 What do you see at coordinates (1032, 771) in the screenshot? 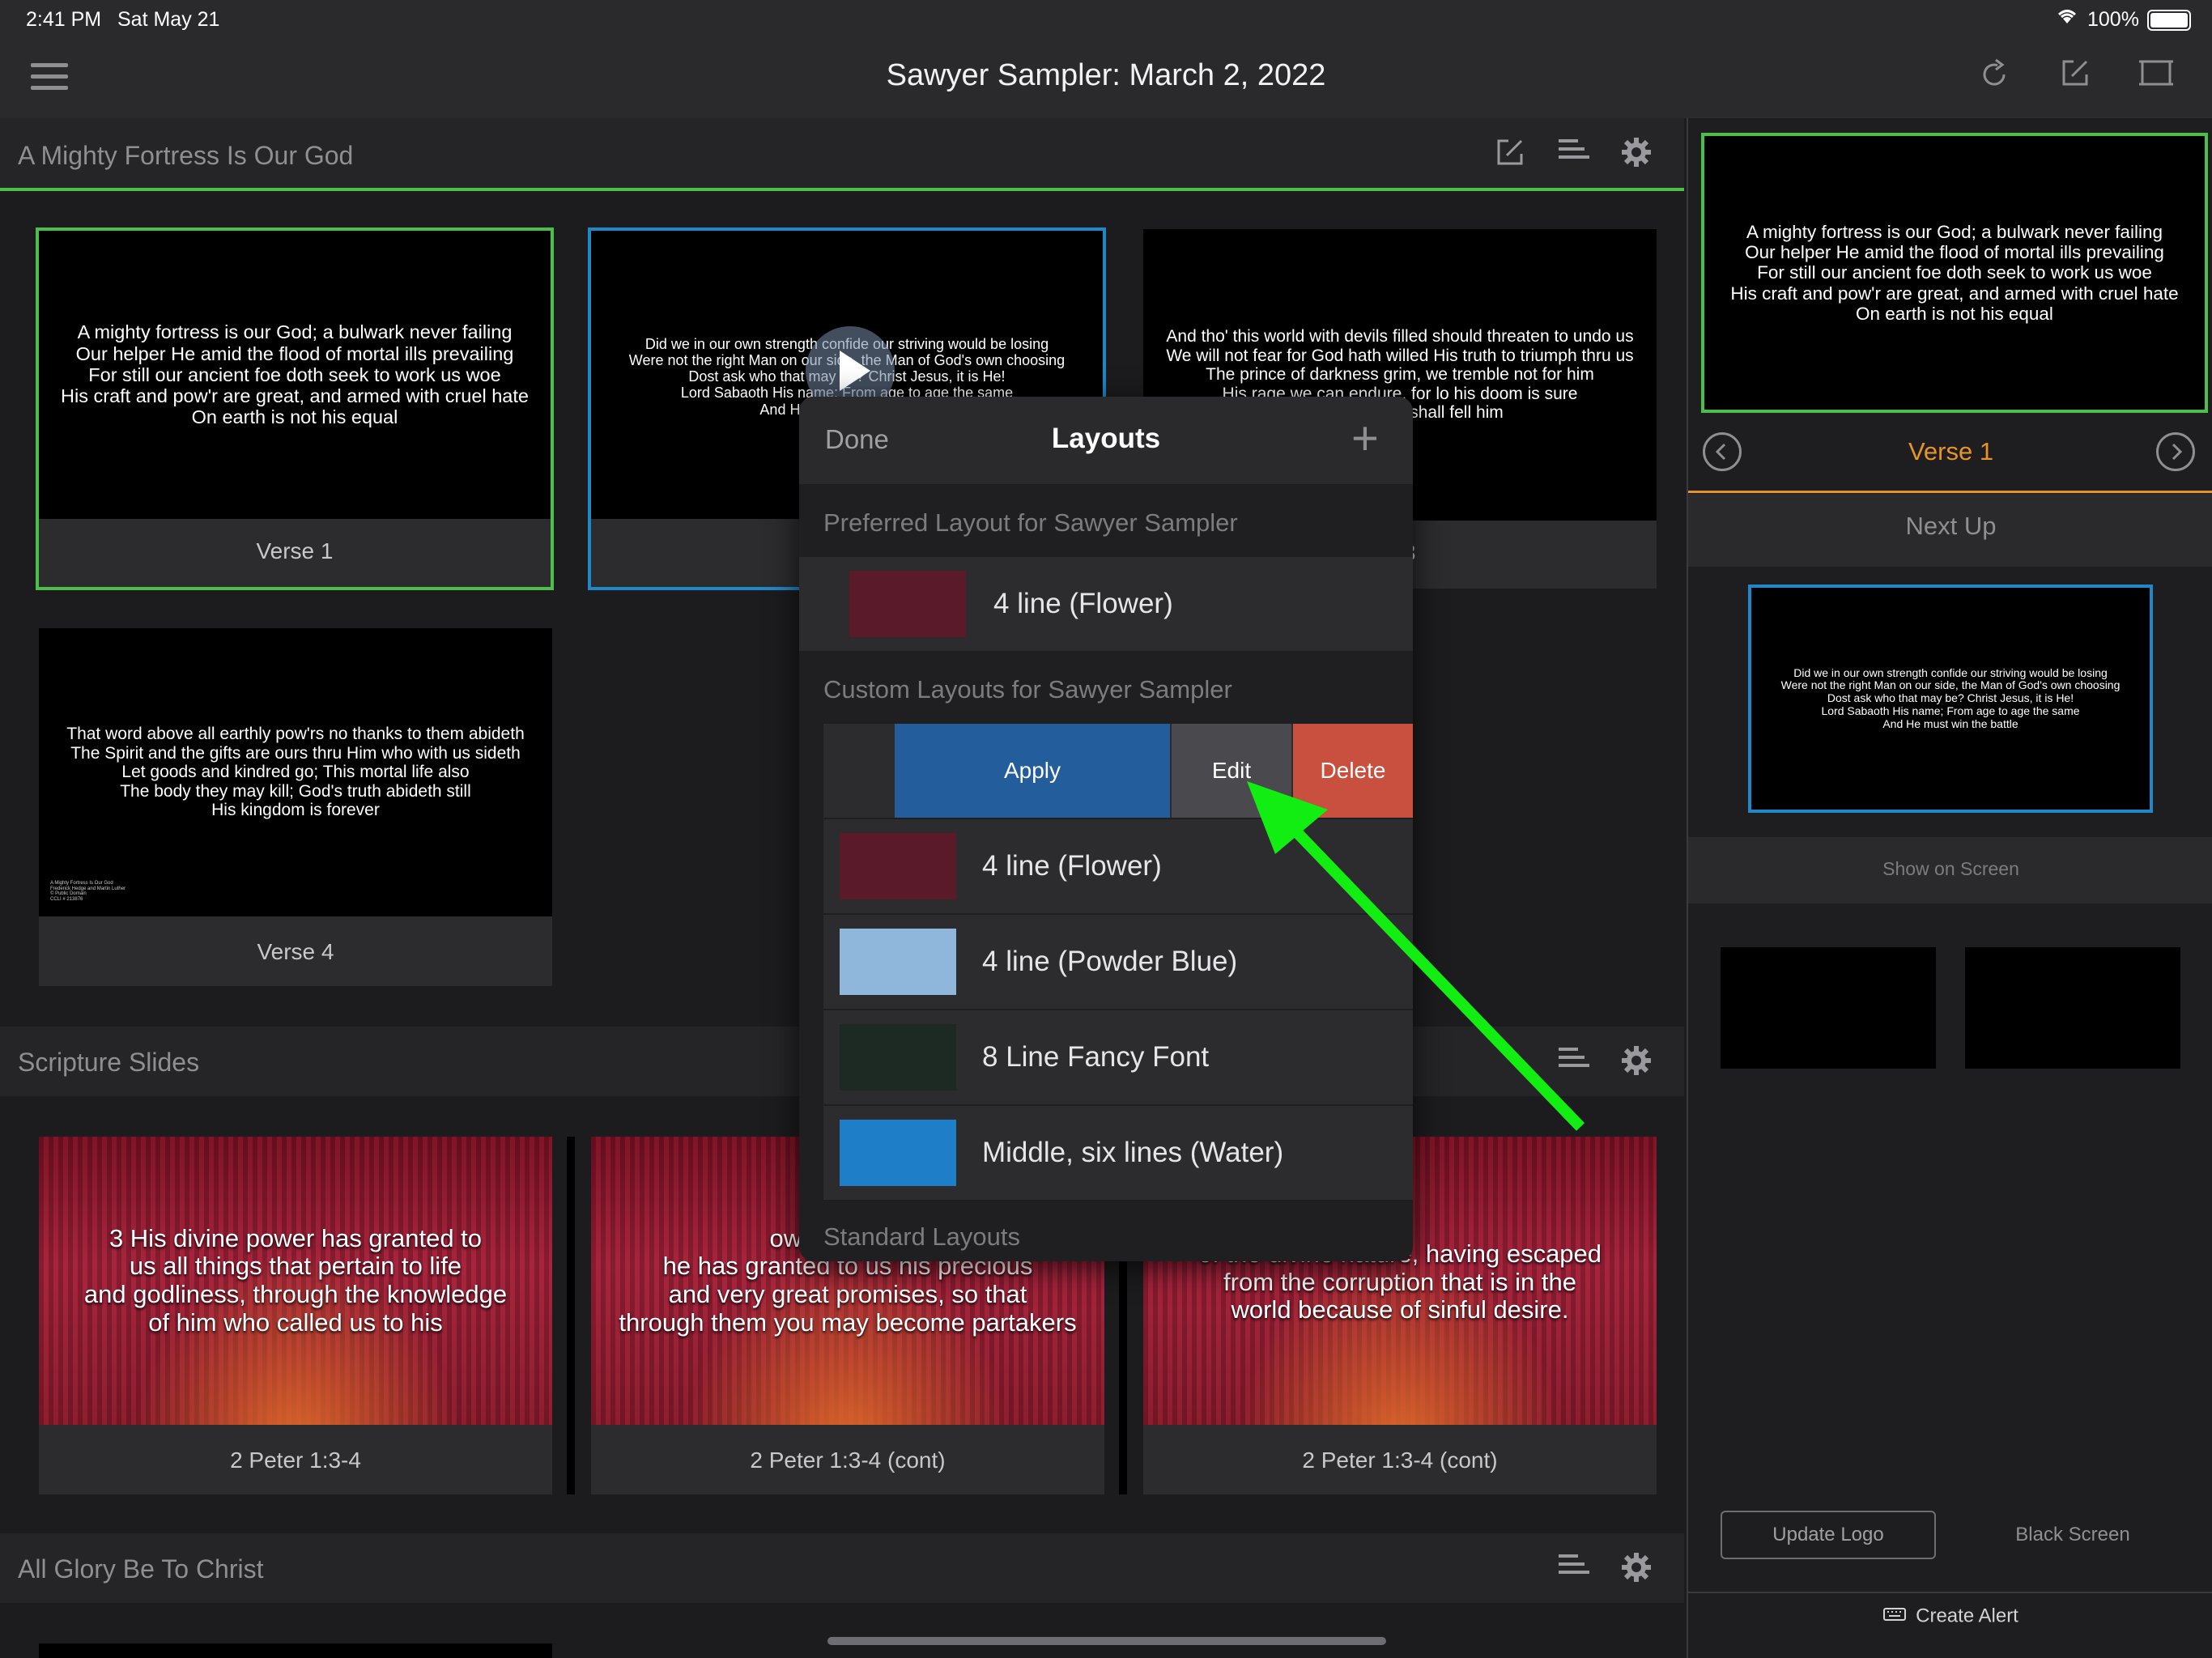
I see `apply-button: Apply` at bounding box center [1032, 771].